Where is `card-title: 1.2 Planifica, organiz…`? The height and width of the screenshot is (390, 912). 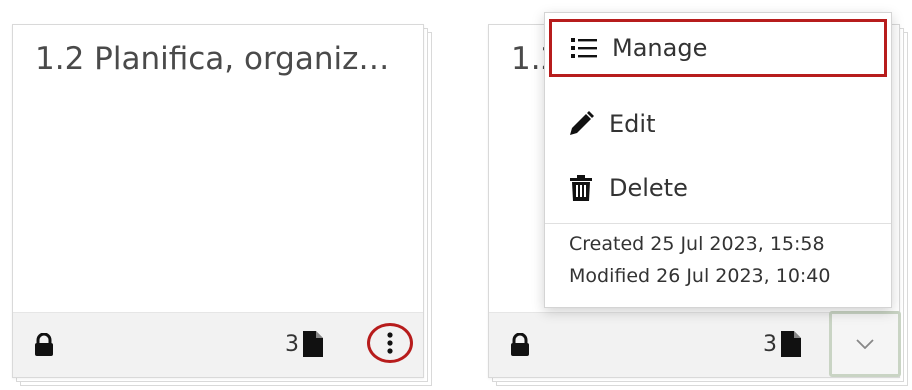
card-title: 1.2 Planifica, organiz… is located at coordinates (220, 59).